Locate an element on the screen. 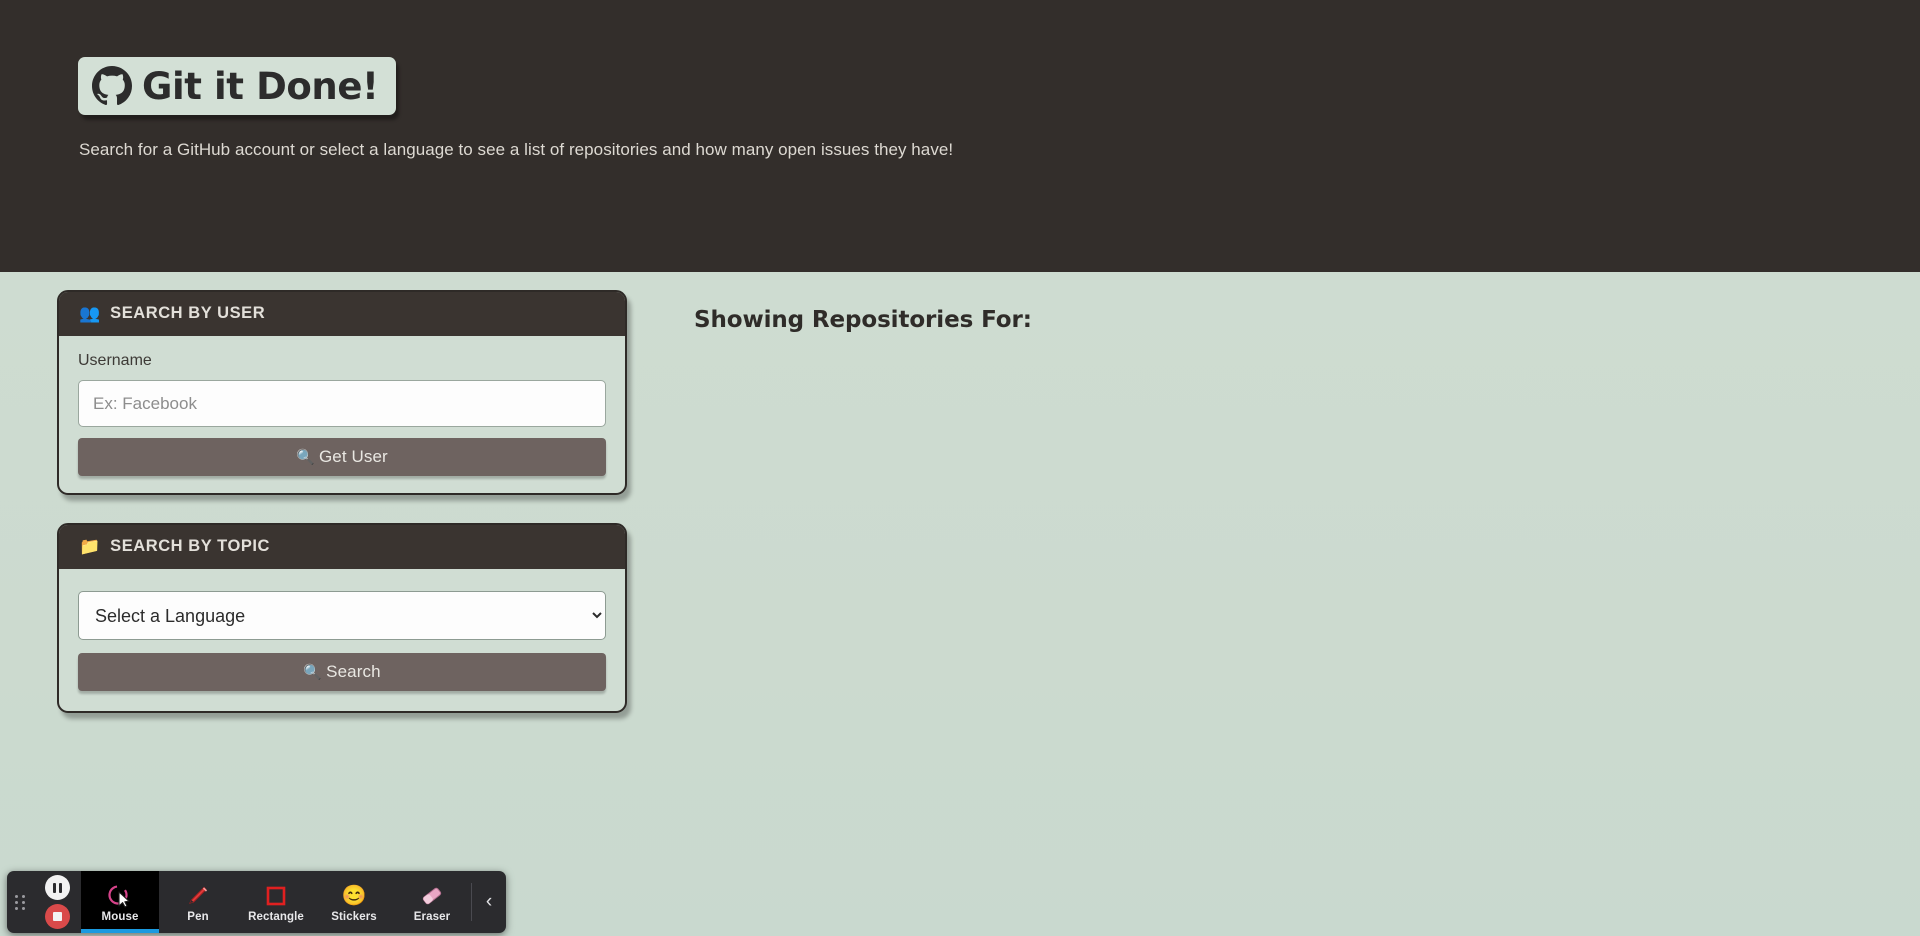  tool-eraser-label: Eraser is located at coordinates (432, 916).